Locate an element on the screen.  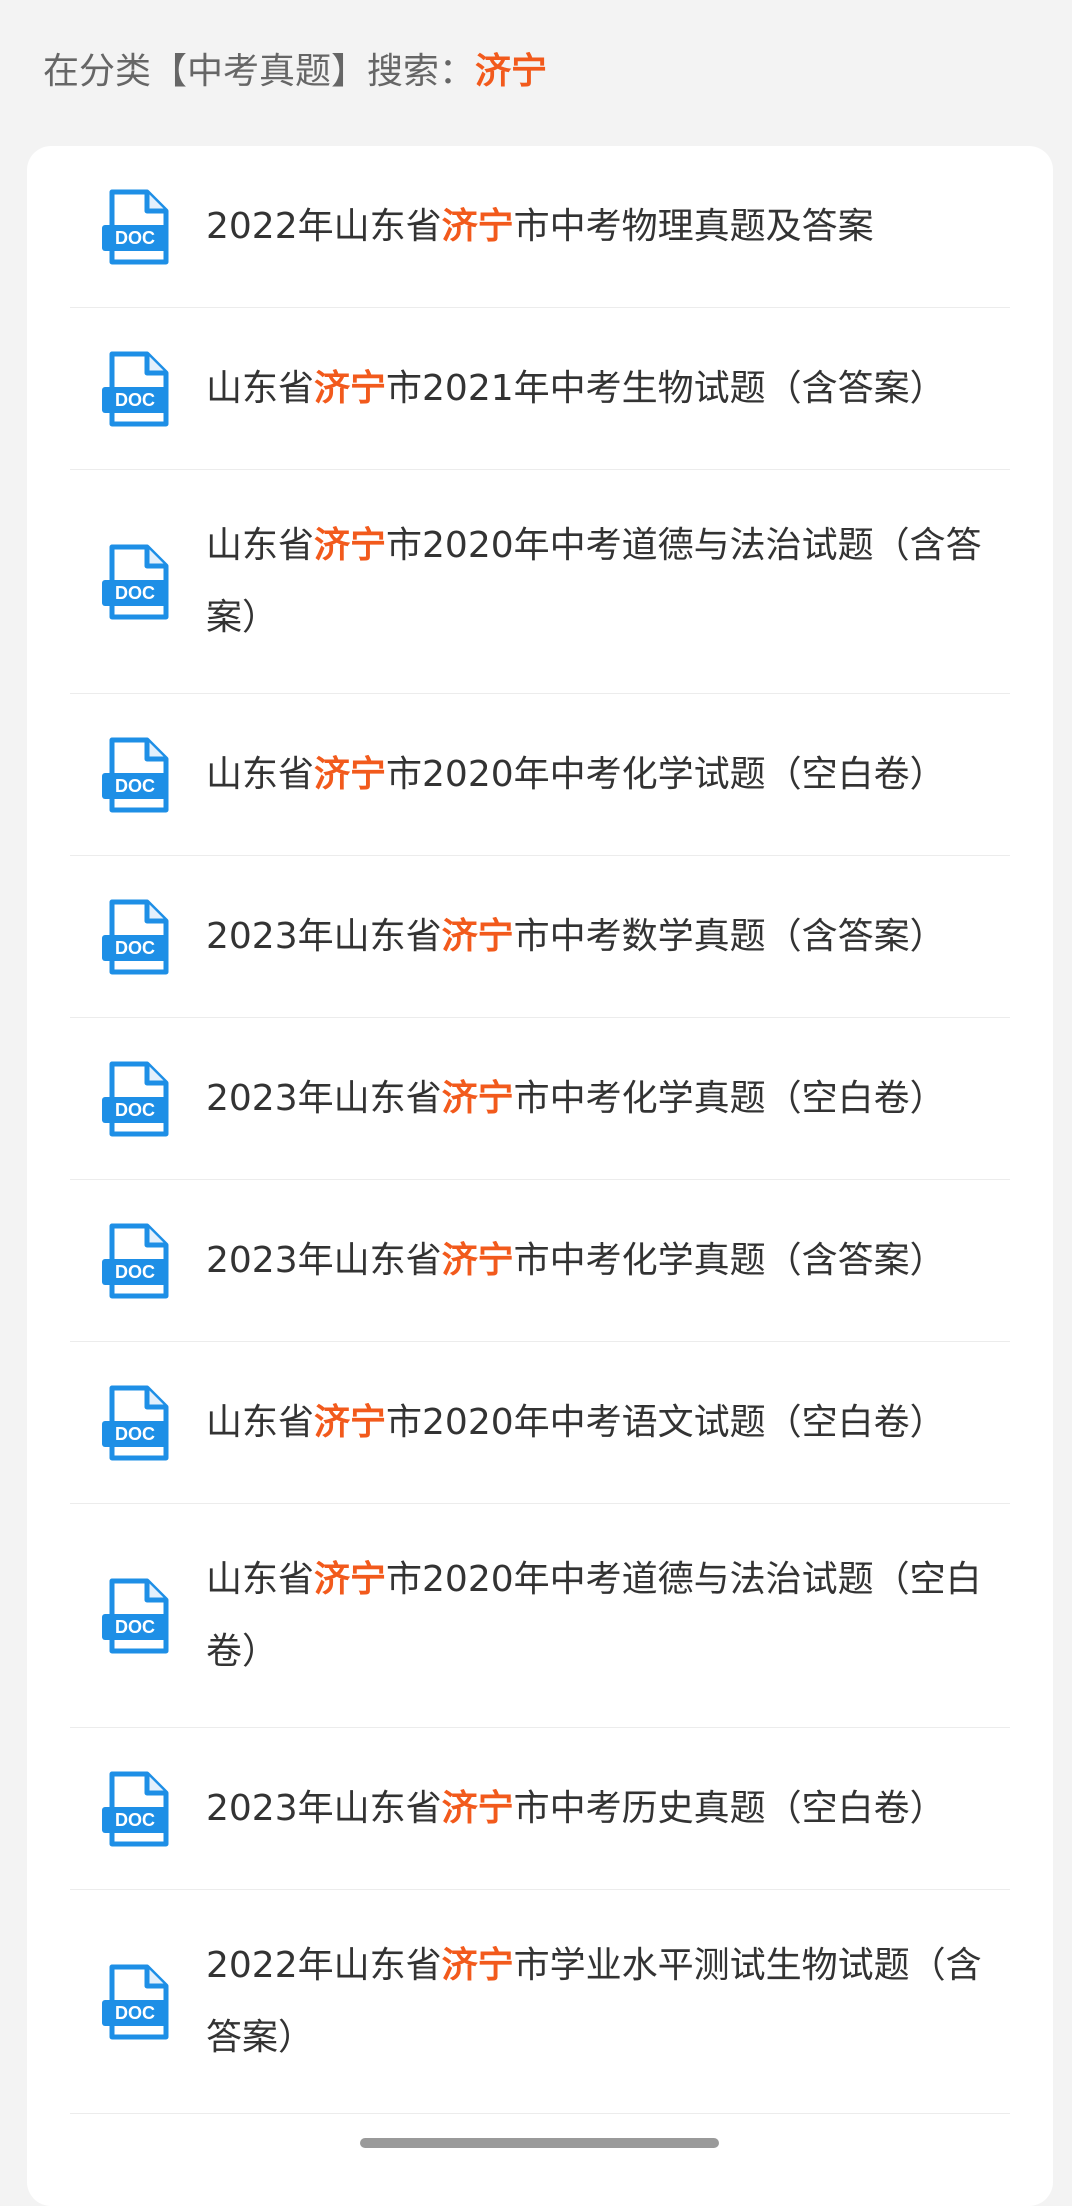
search-summary: 在分类【中考真题】搜索：济宁 is located at coordinates (295, 72).